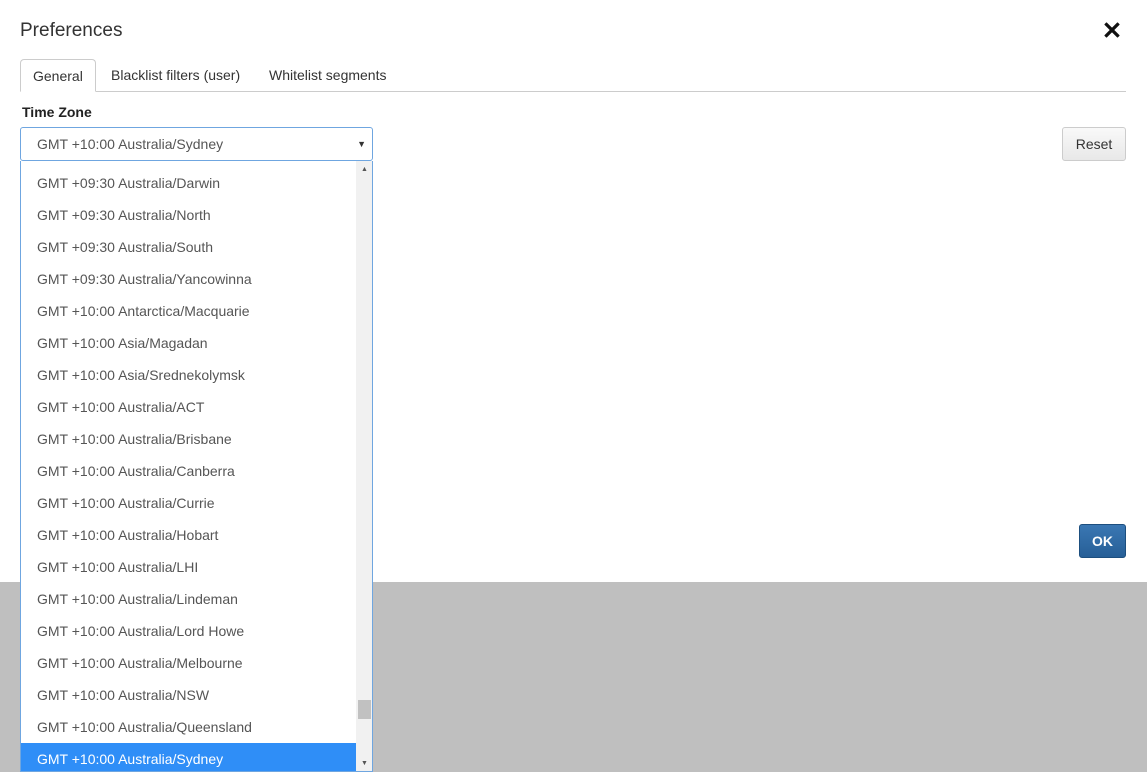 The height and width of the screenshot is (772, 1147). I want to click on time-zone-option: GMT +09:30 Australia/Darwin, so click(188, 183).